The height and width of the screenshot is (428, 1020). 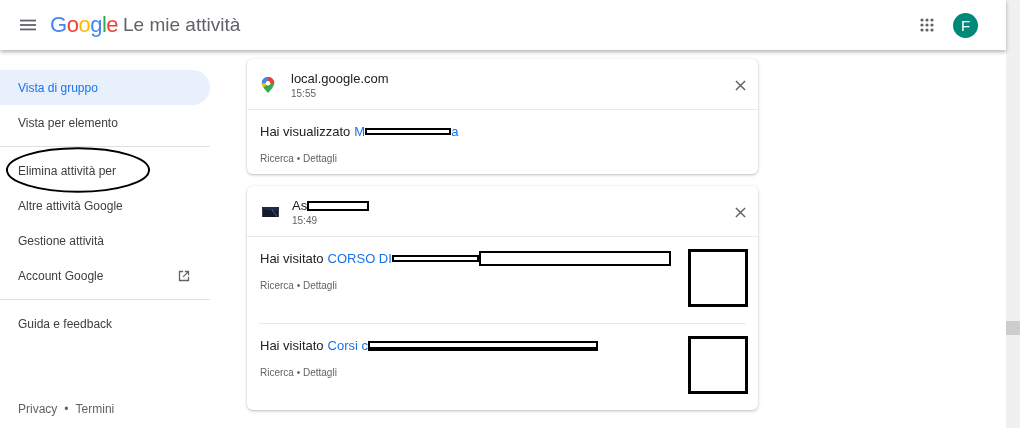 I want to click on google-logo: Google, so click(x=84, y=25).